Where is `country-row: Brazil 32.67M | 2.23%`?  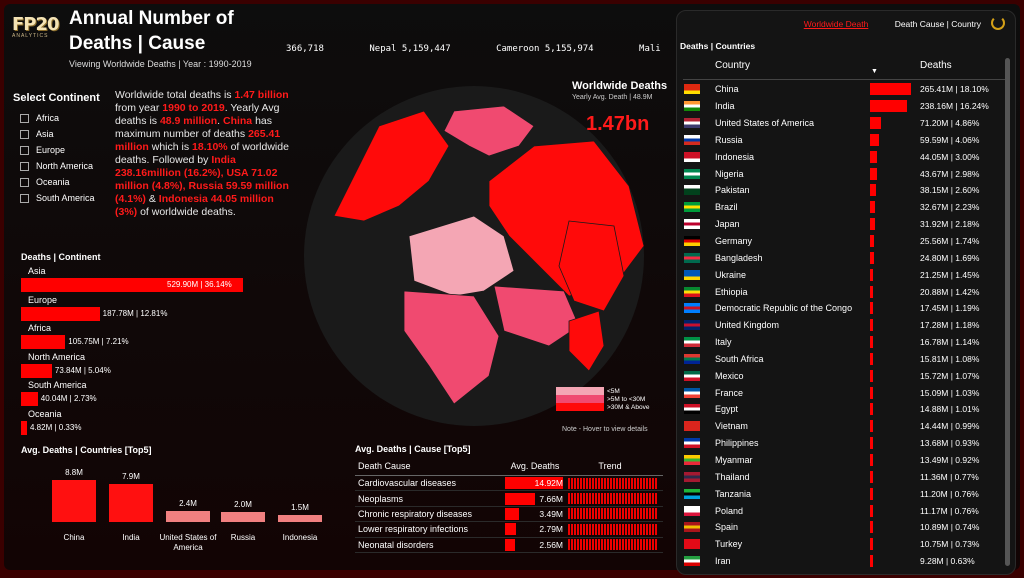 country-row: Brazil 32.67M | 2.23% is located at coordinates (842, 207).